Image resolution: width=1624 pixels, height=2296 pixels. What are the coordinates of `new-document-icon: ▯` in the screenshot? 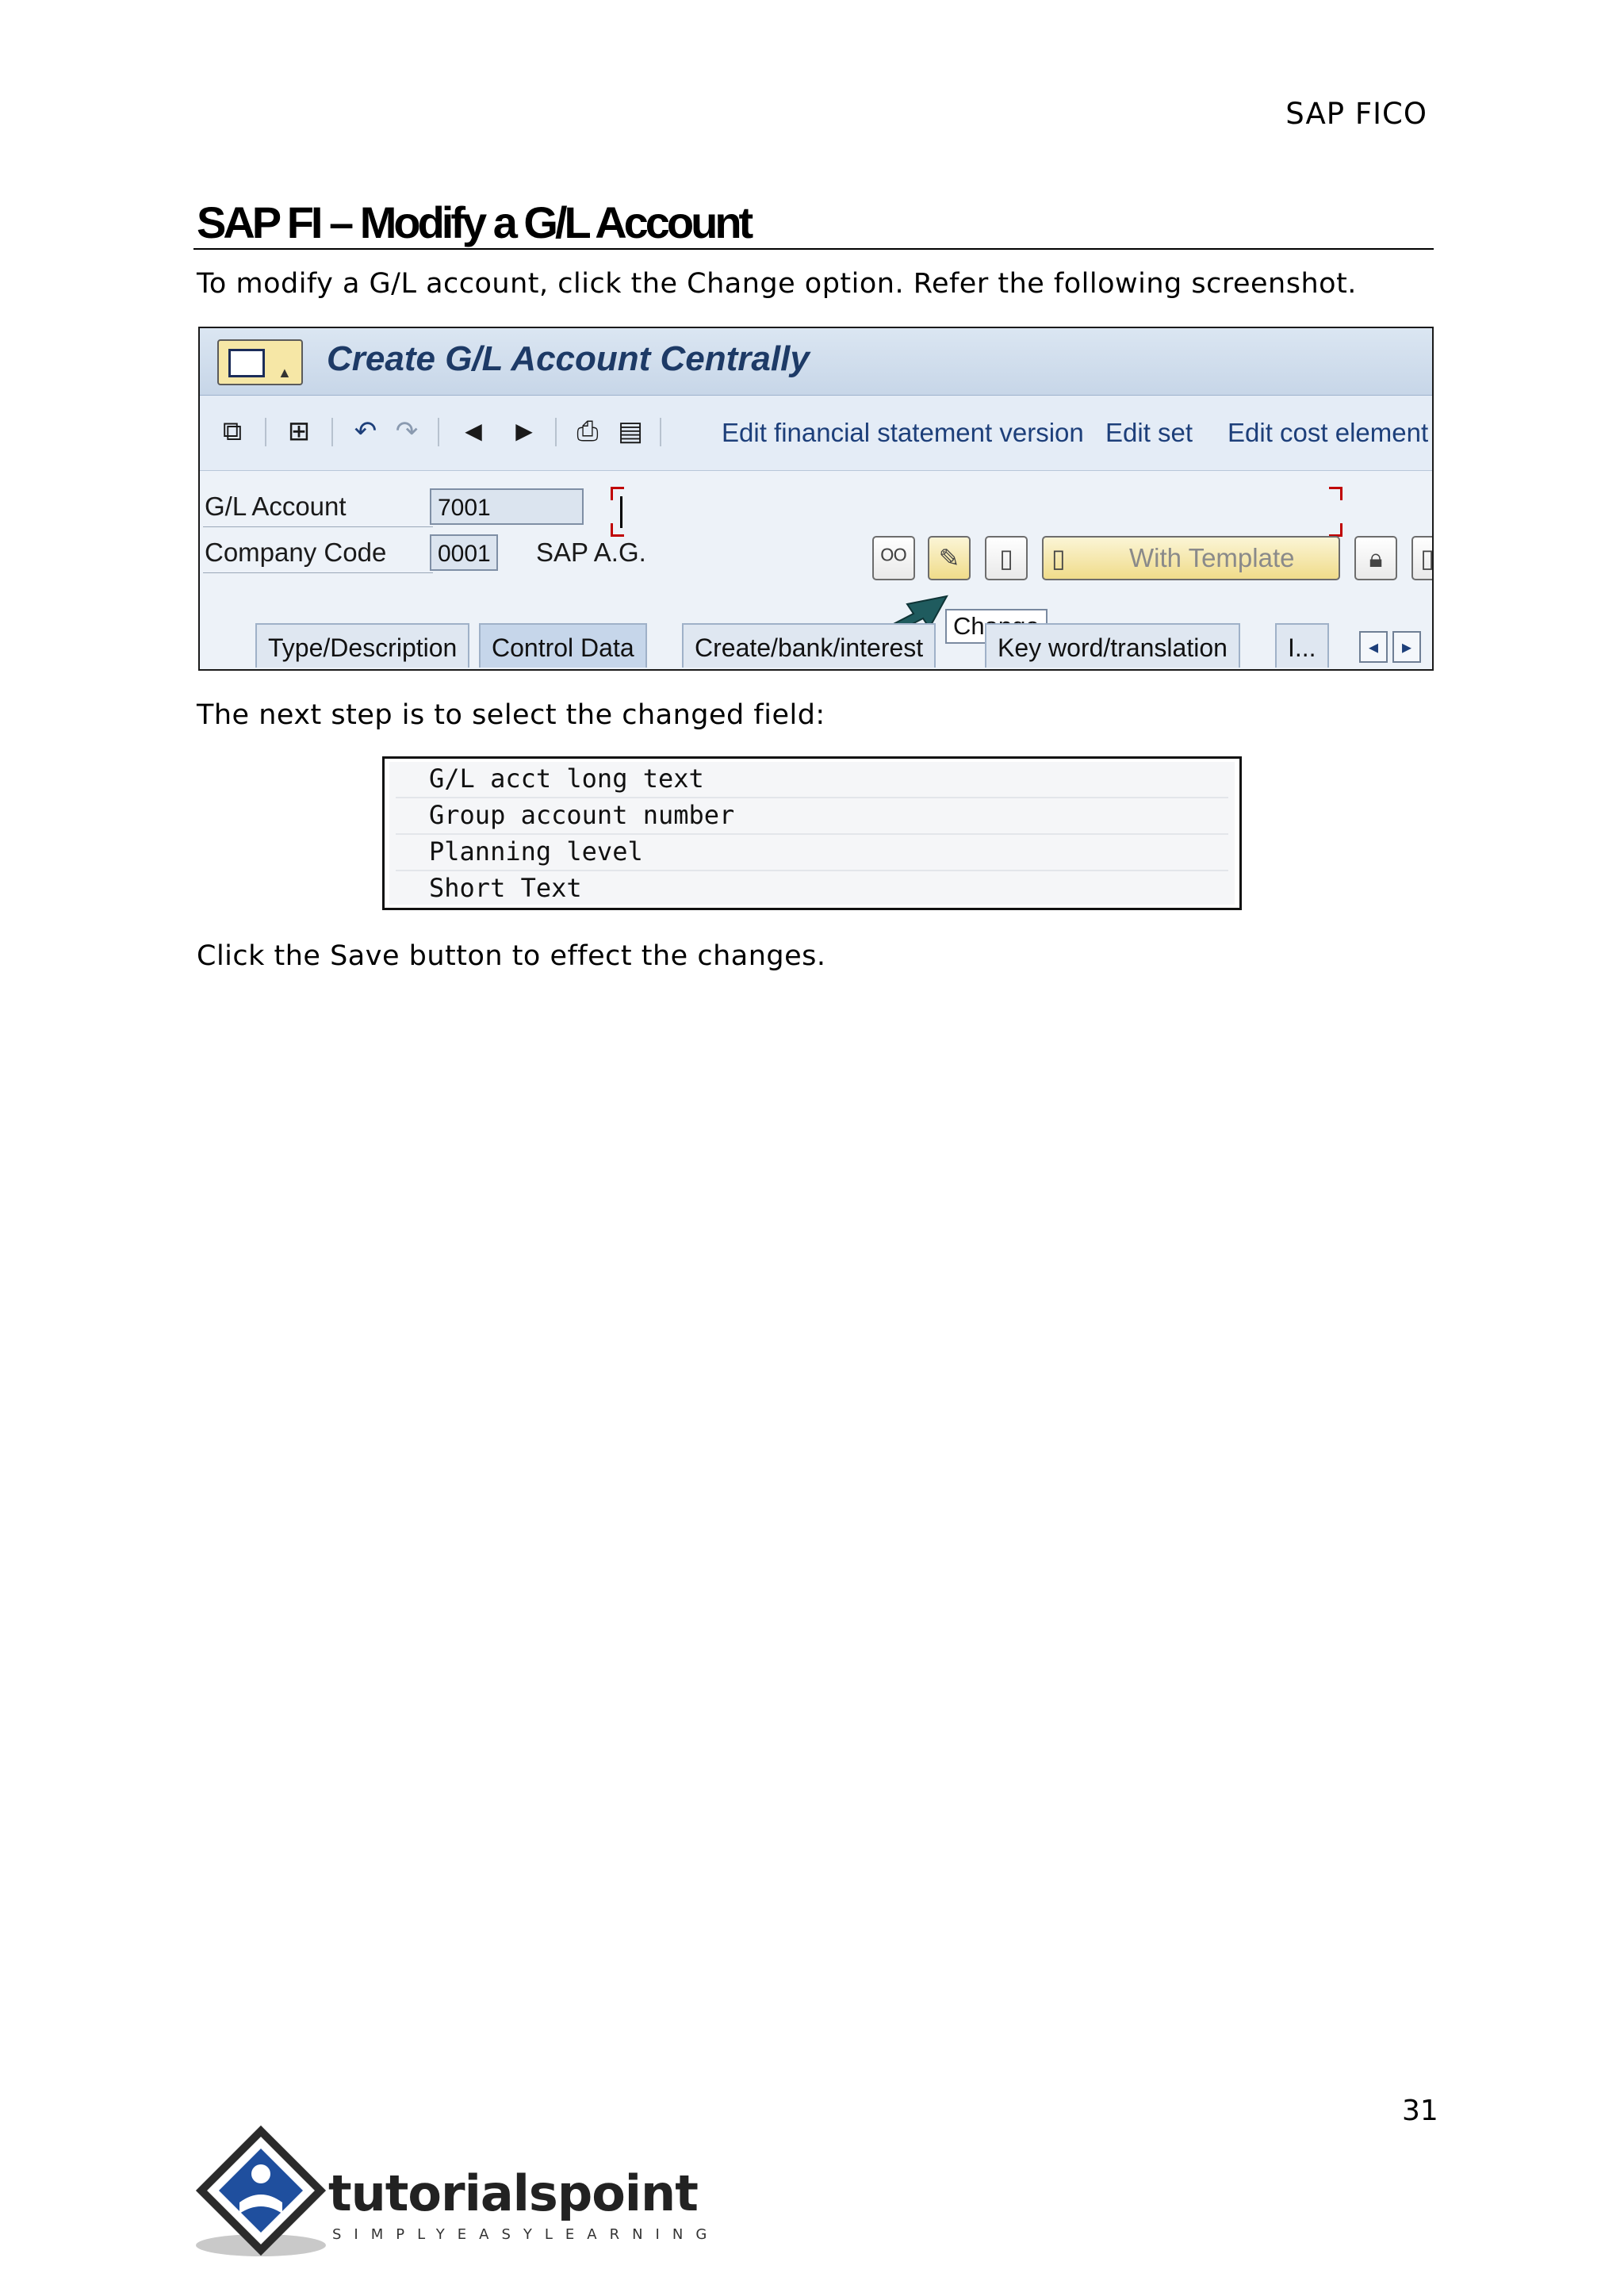 It's located at (1006, 558).